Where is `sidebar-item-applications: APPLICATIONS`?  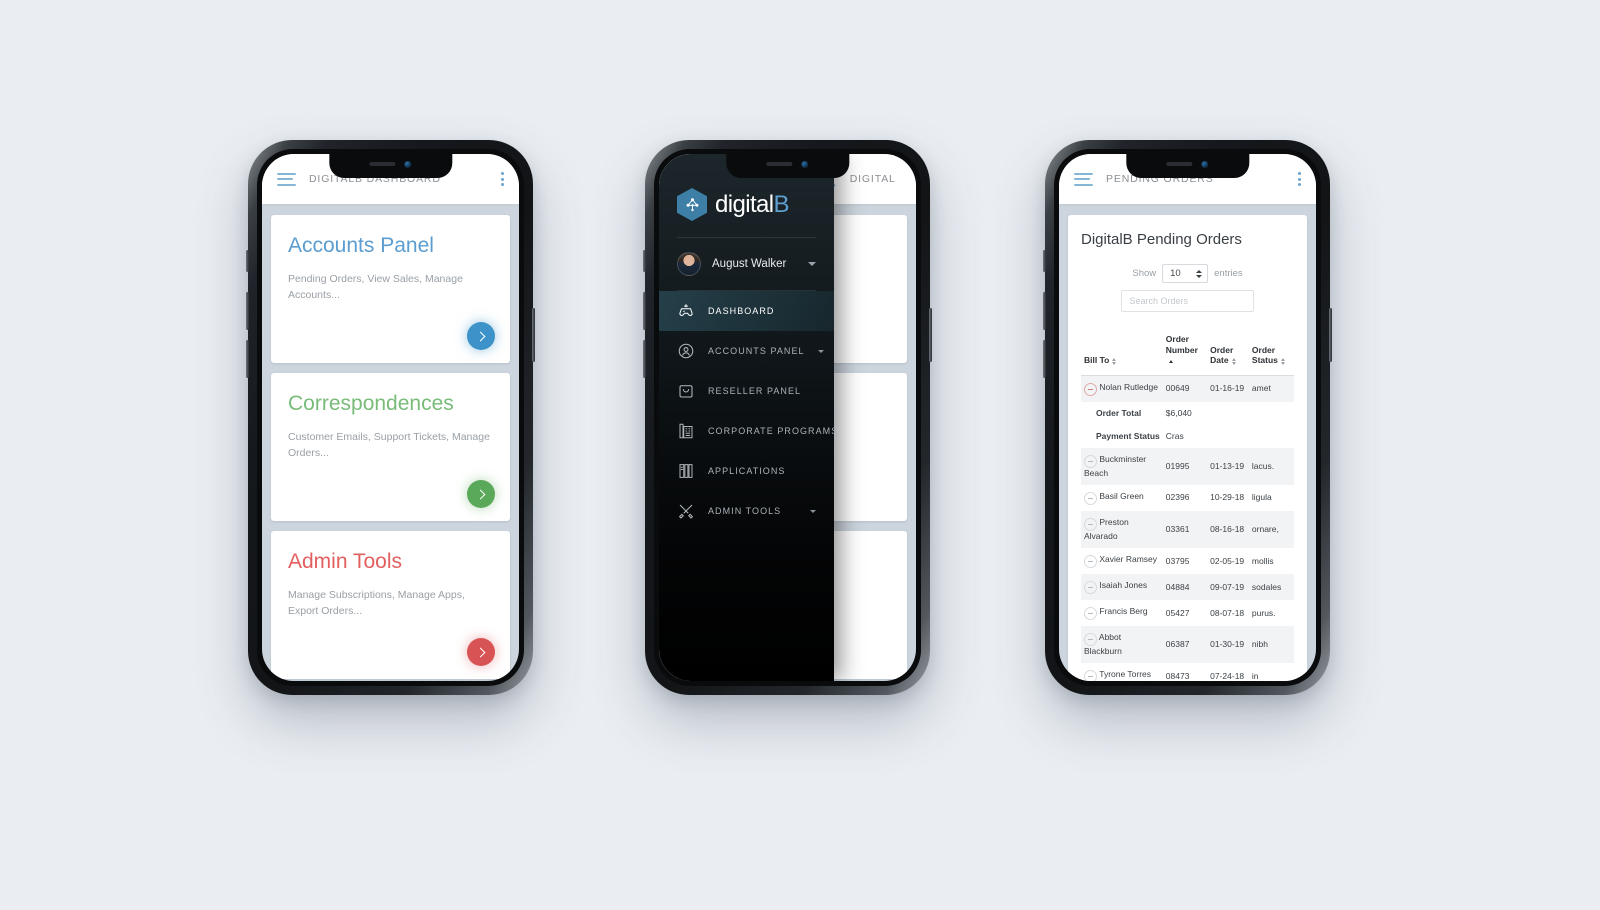 sidebar-item-applications: APPLICATIONS is located at coordinates (746, 471).